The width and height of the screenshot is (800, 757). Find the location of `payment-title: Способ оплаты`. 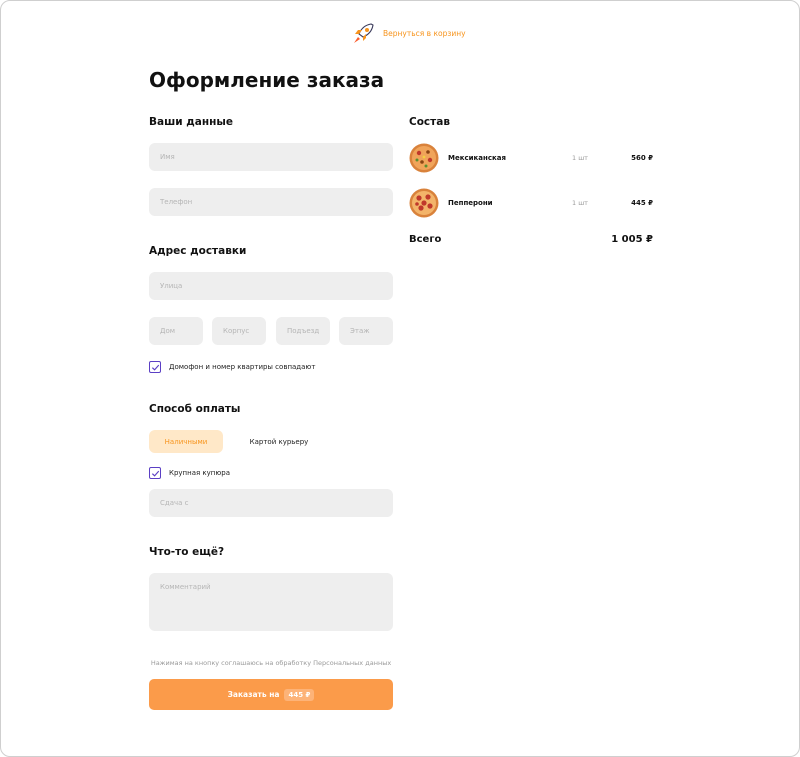

payment-title: Способ оплаты is located at coordinates (195, 409).